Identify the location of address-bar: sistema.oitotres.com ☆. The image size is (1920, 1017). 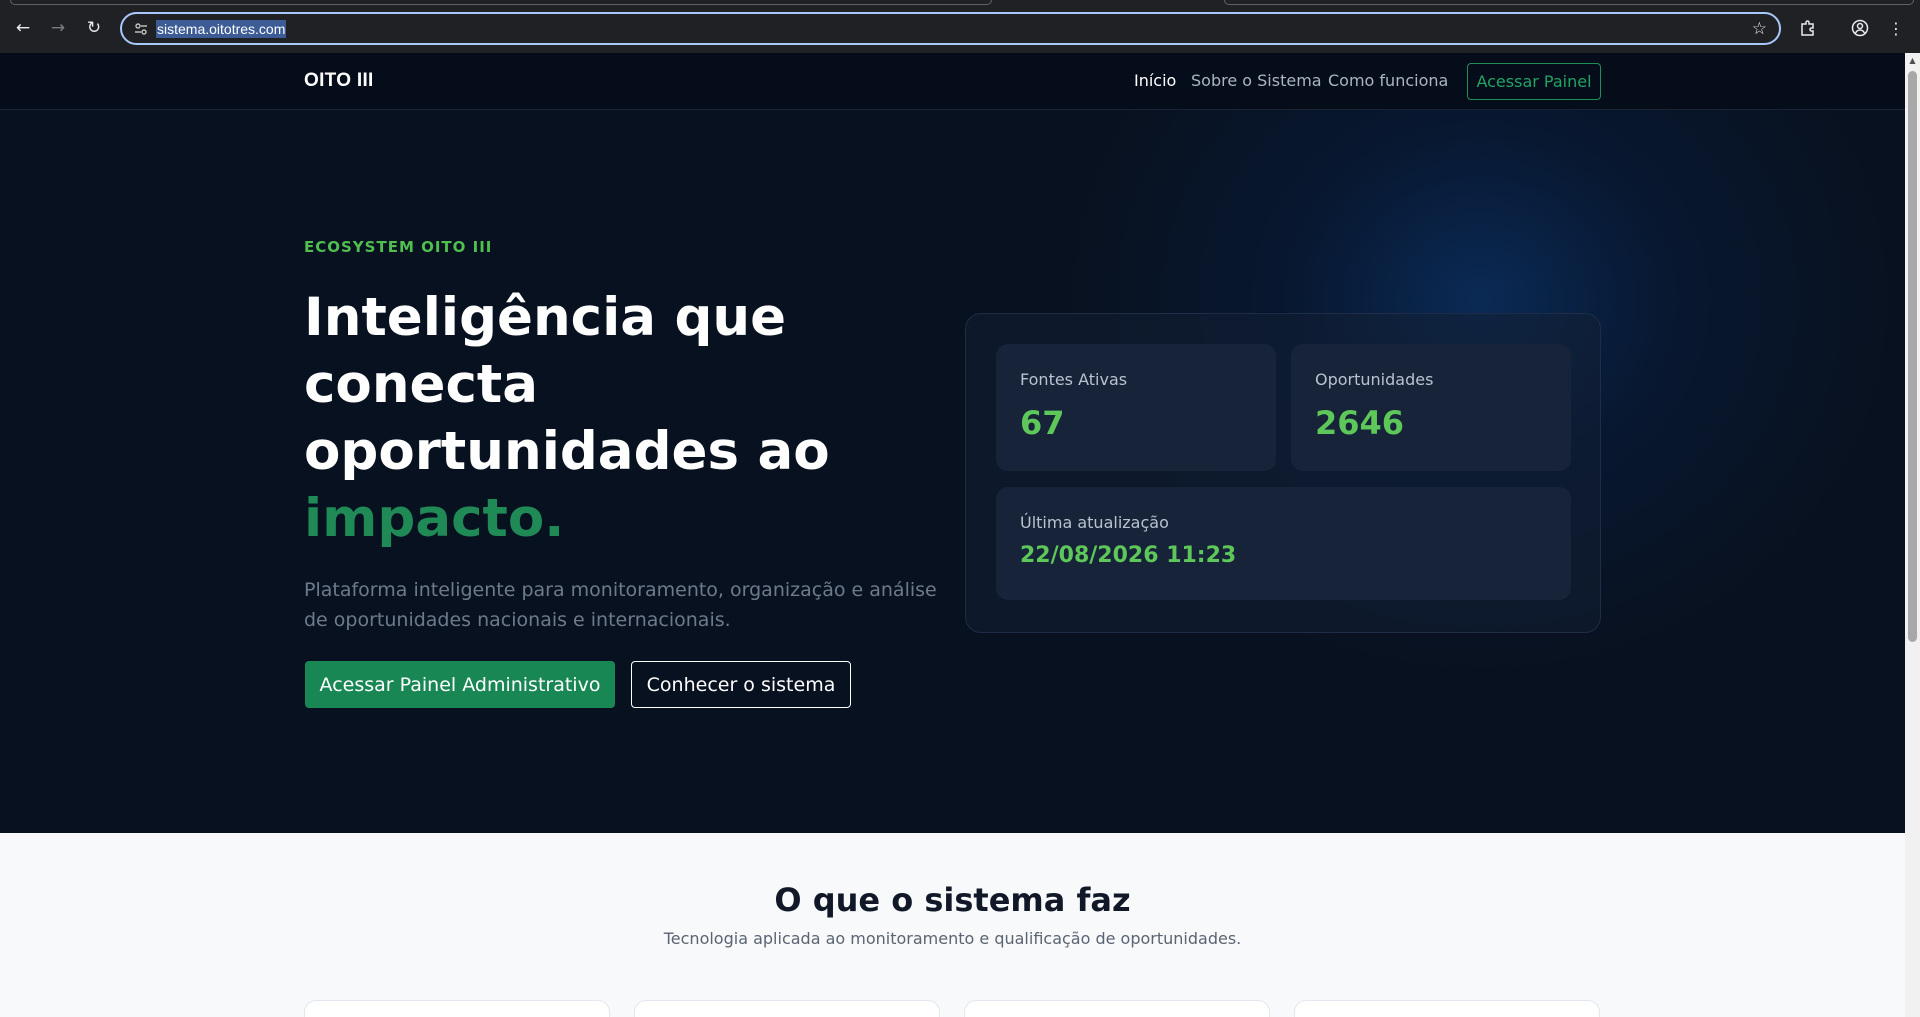
(950, 28).